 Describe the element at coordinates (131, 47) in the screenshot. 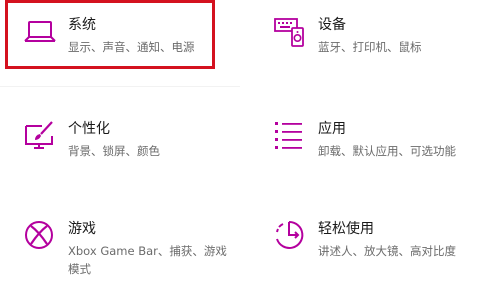

I see `tile-description: 显示、声音、通知、电源` at that location.